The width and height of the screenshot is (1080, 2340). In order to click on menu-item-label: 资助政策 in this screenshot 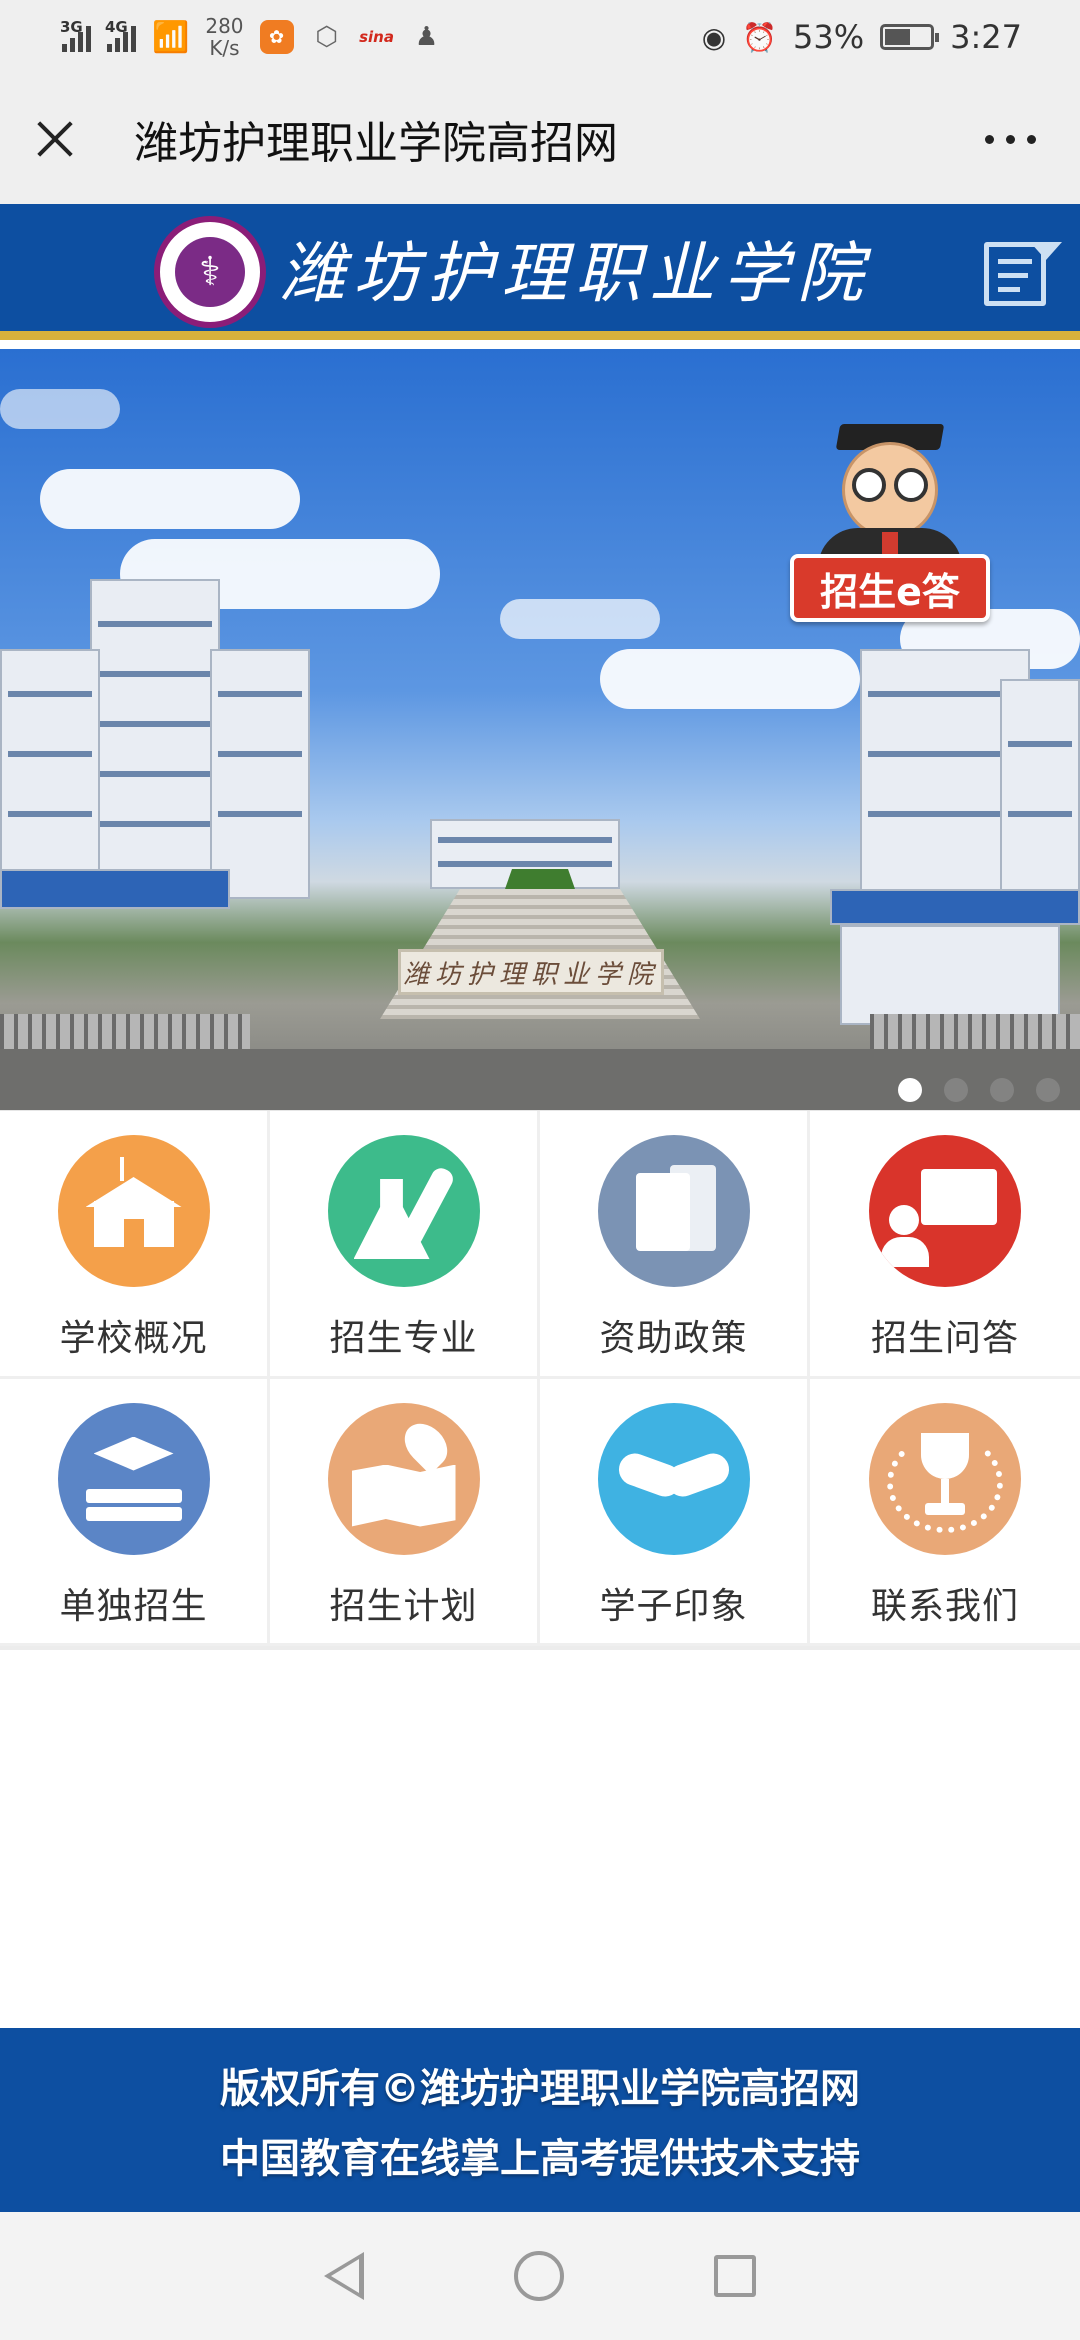, I will do `click(673, 1338)`.